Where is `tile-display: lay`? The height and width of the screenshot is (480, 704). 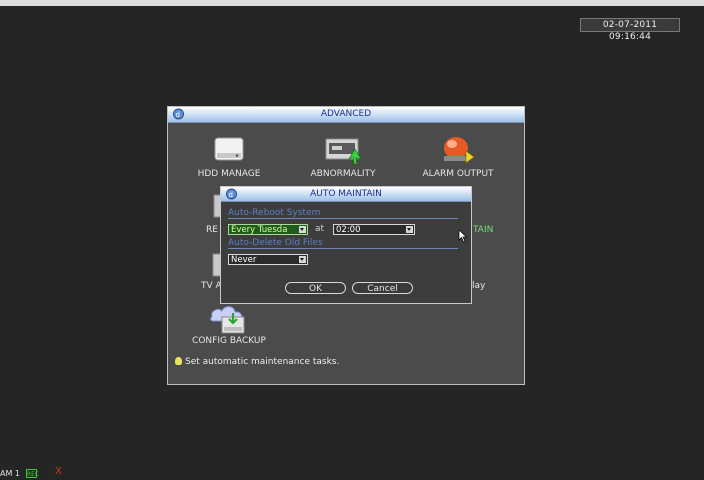 tile-display: lay is located at coordinates (485, 271).